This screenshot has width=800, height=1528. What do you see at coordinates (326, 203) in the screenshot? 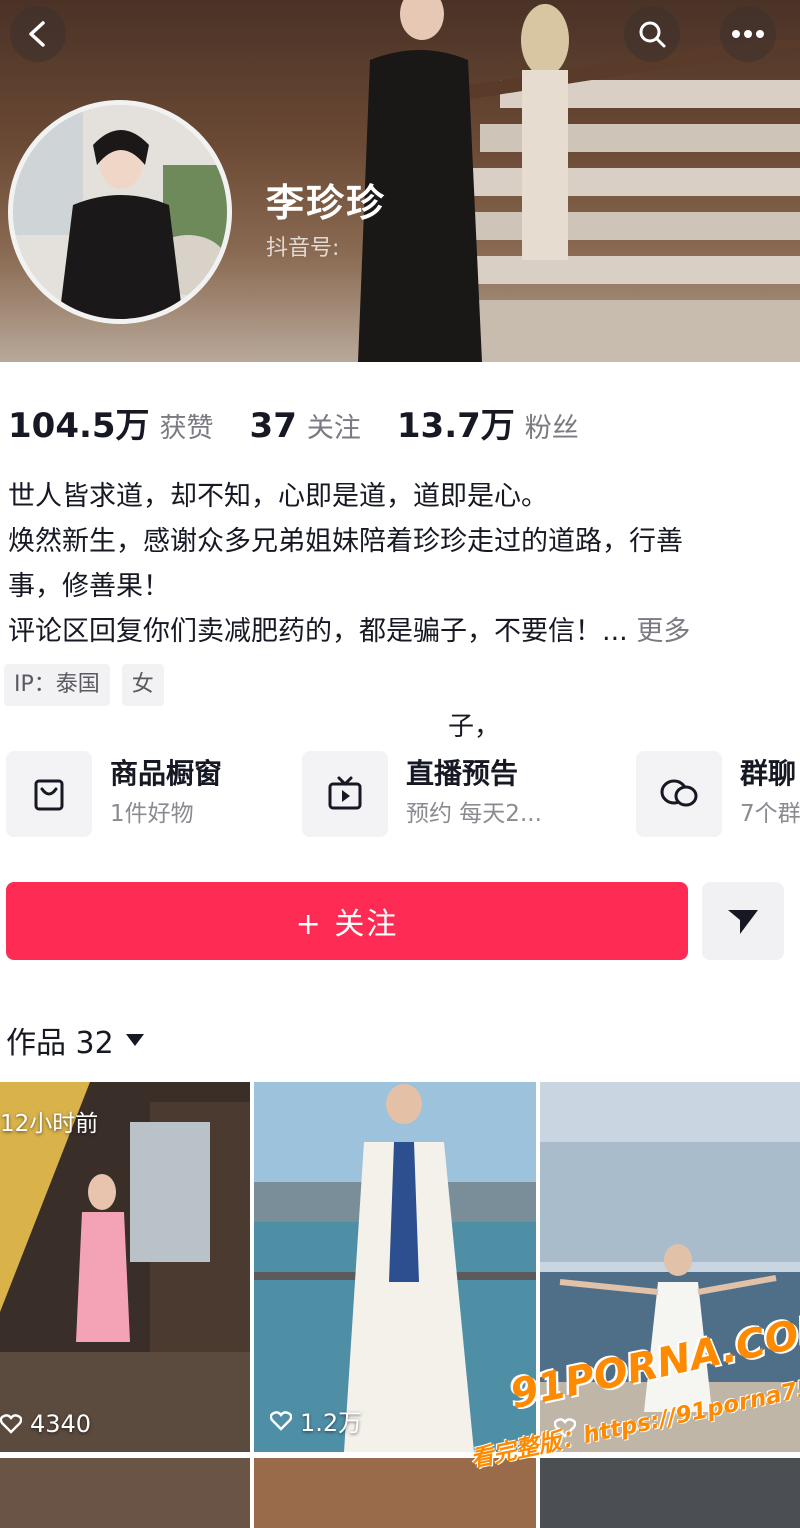
I see `profile-name: 李珍珍` at bounding box center [326, 203].